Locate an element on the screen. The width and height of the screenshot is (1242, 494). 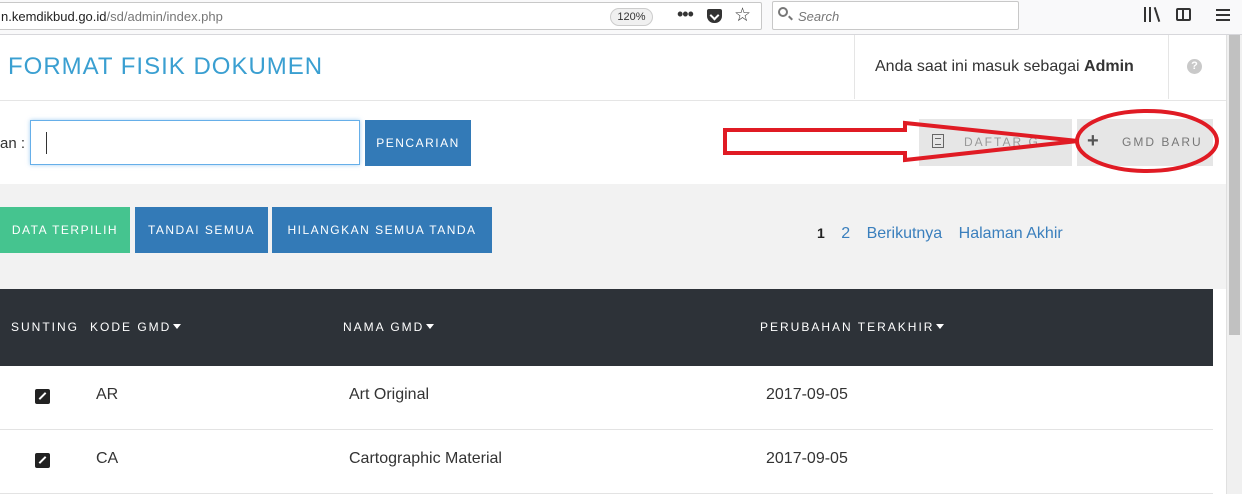
annotation-ellipse is located at coordinates (1147, 141).